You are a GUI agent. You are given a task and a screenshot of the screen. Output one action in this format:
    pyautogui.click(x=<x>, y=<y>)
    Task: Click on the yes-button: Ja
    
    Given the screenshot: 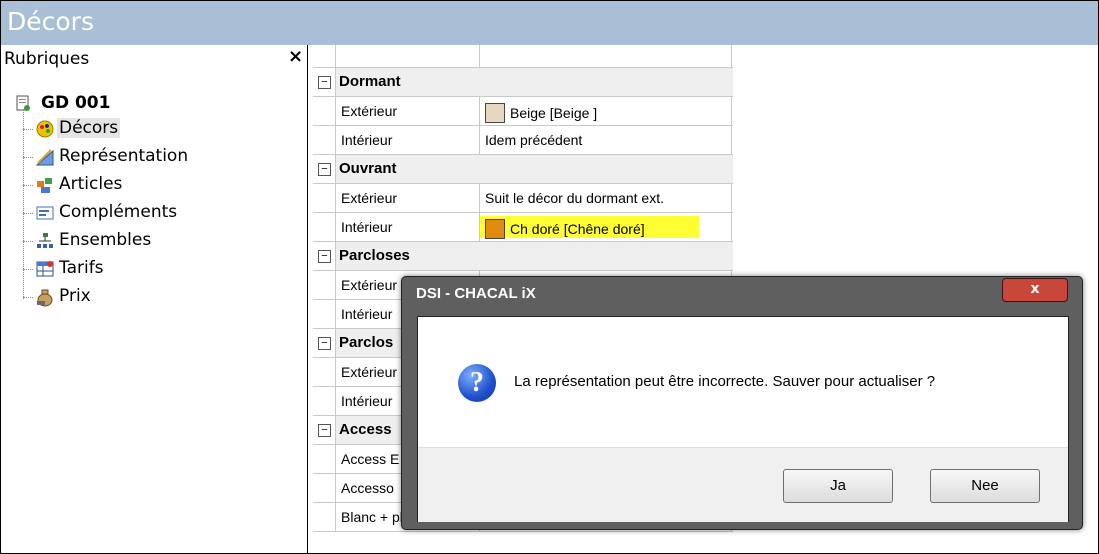 What is the action you would take?
    pyautogui.click(x=838, y=486)
    